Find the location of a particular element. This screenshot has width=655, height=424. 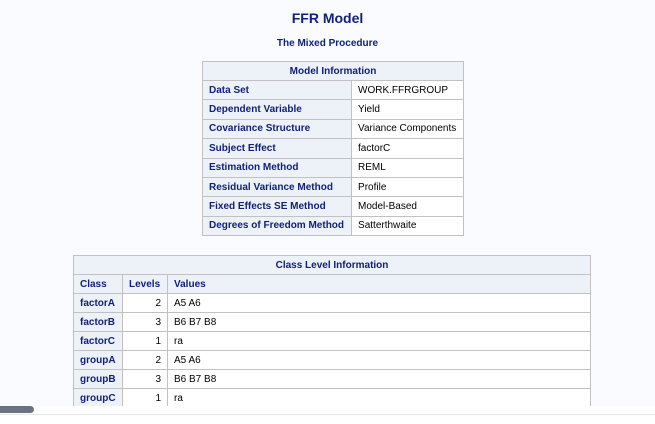

column-header-levels: Levels is located at coordinates (145, 284).